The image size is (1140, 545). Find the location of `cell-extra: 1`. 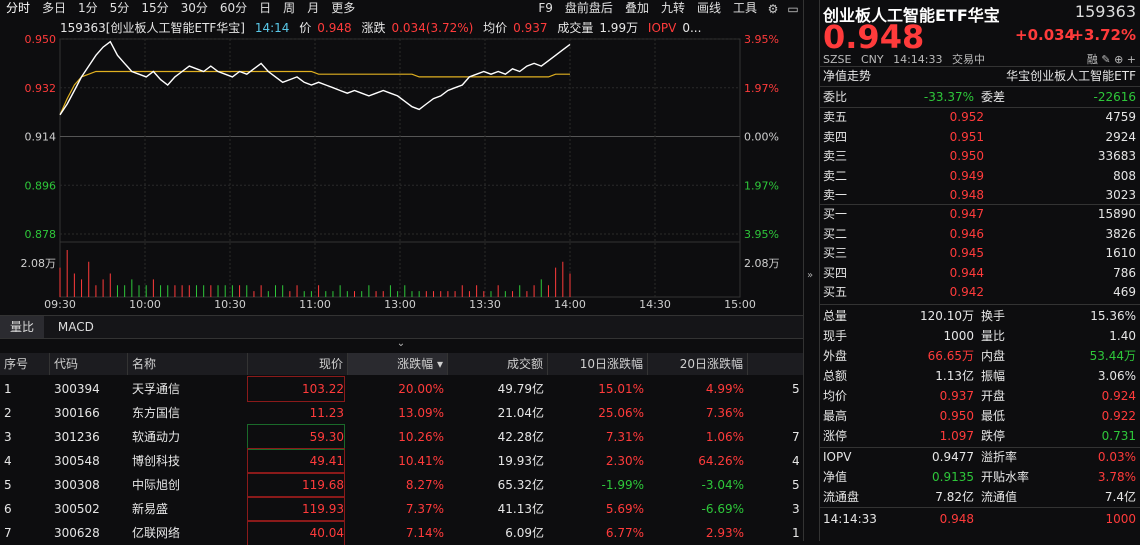

cell-extra: 1 is located at coordinates (796, 533).